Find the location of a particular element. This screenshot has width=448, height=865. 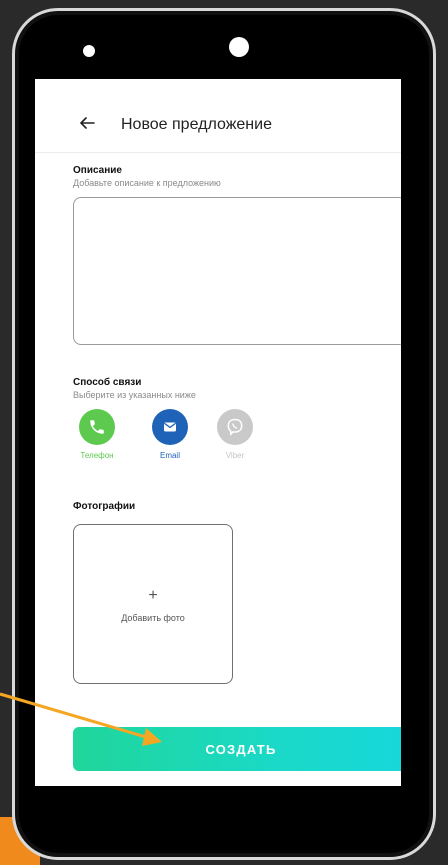

contact-label-email: Email is located at coordinates (169, 455).